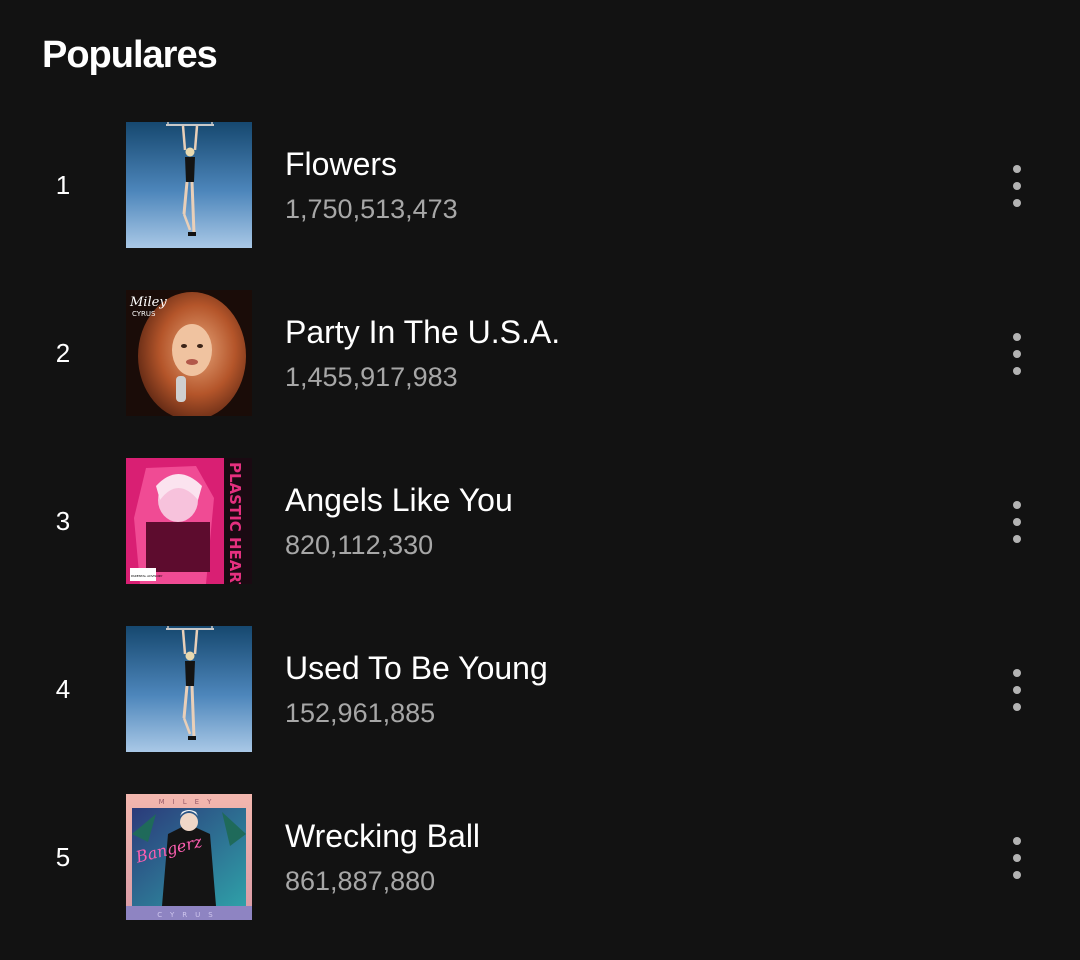 The width and height of the screenshot is (1080, 960). Describe the element at coordinates (371, 209) in the screenshot. I see `track-play-count: 1,750,513,473` at that location.